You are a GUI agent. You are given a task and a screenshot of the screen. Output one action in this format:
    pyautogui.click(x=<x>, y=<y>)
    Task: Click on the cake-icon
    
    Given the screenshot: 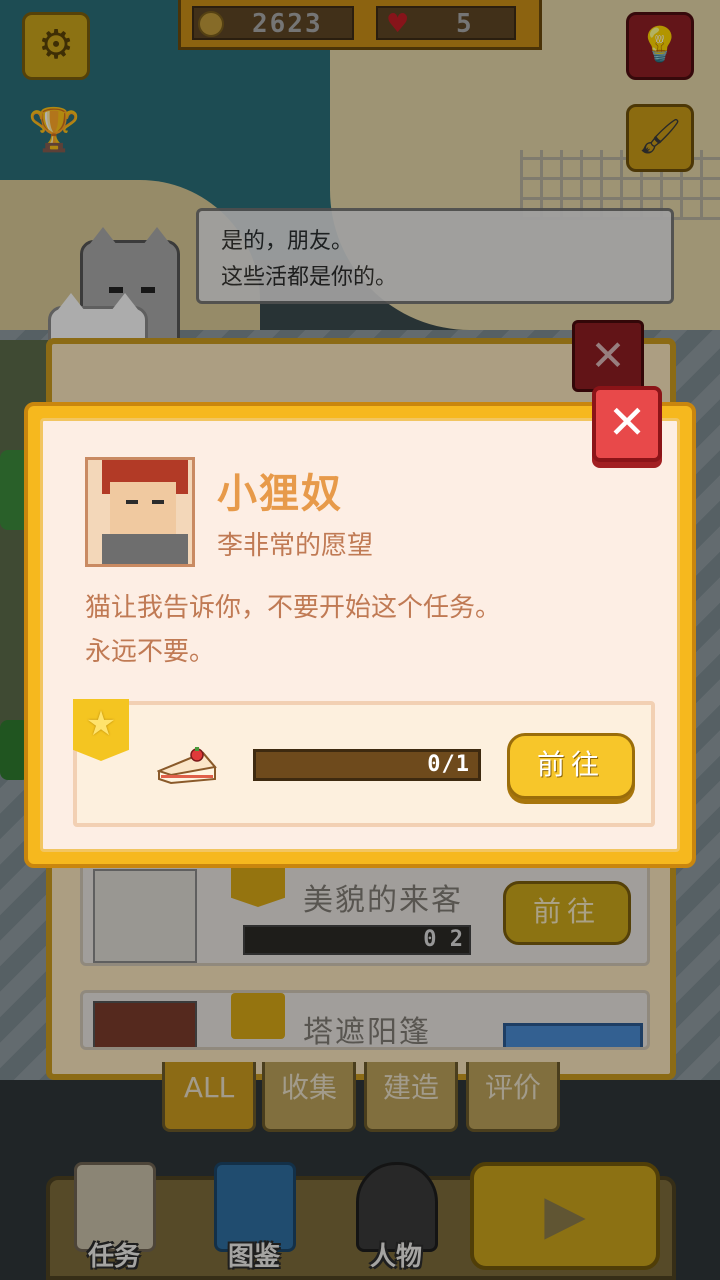 What is the action you would take?
    pyautogui.click(x=187, y=766)
    